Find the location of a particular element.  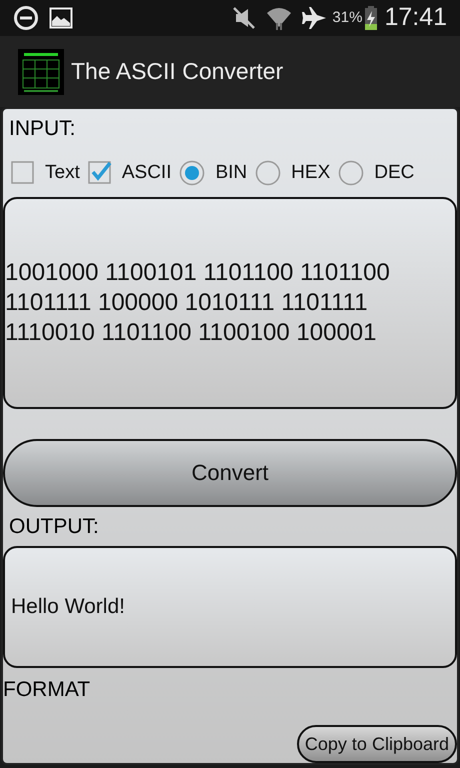

option-label: ASCII is located at coordinates (147, 172).